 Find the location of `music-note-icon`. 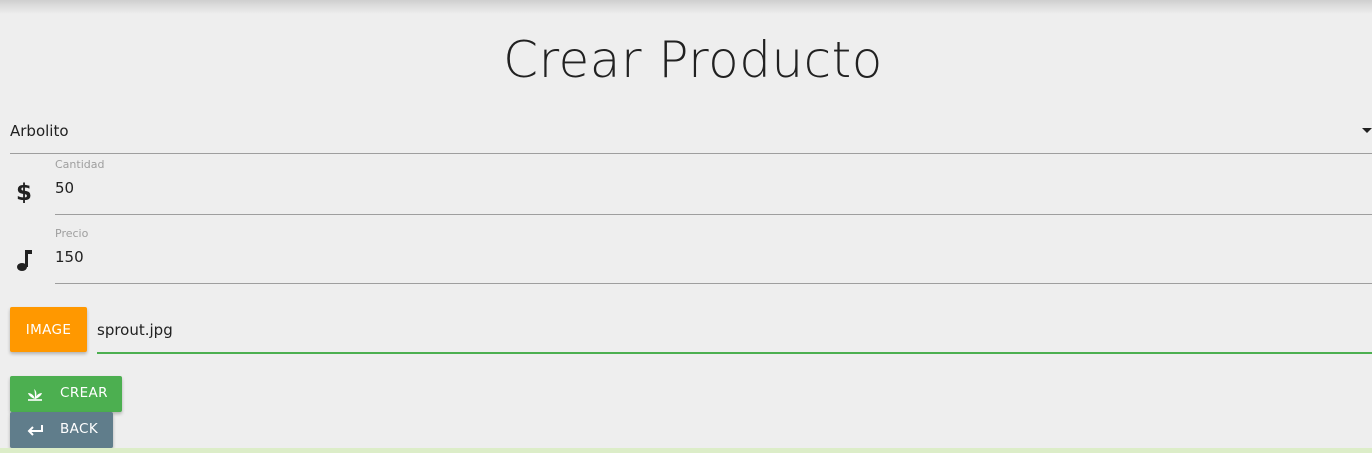

music-note-icon is located at coordinates (24, 260).